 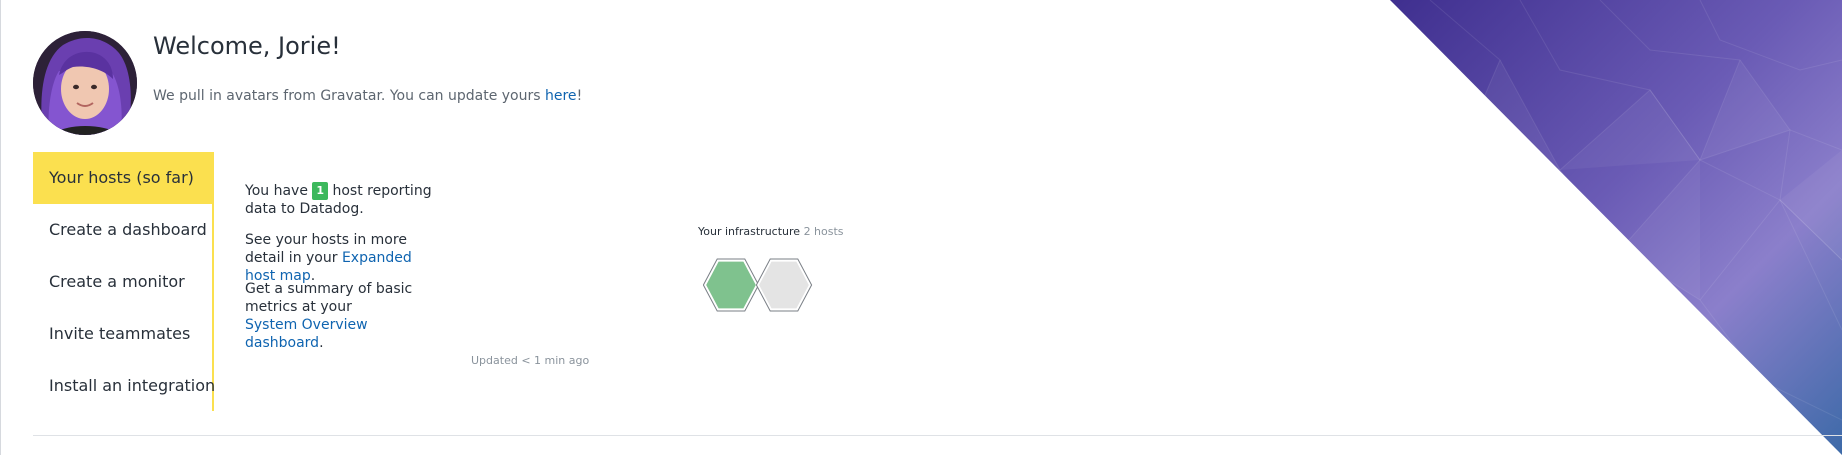 I want to click on system-overview-prefix: Get a summary of basic metrics at your, so click(x=329, y=298).